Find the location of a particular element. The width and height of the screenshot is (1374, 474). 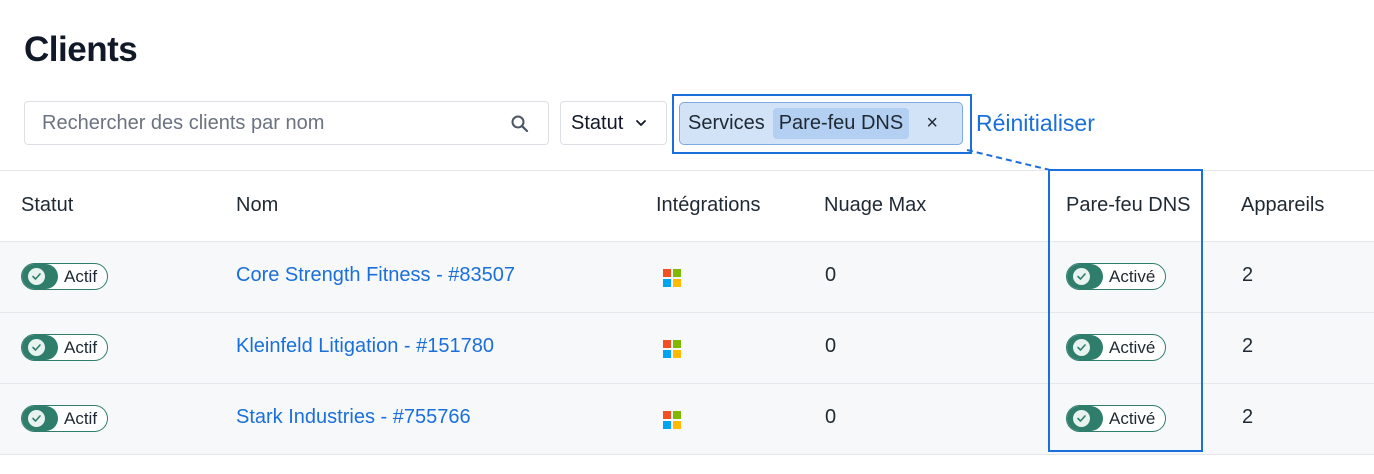

status-filter-dropdown: Statut is located at coordinates (613, 123).